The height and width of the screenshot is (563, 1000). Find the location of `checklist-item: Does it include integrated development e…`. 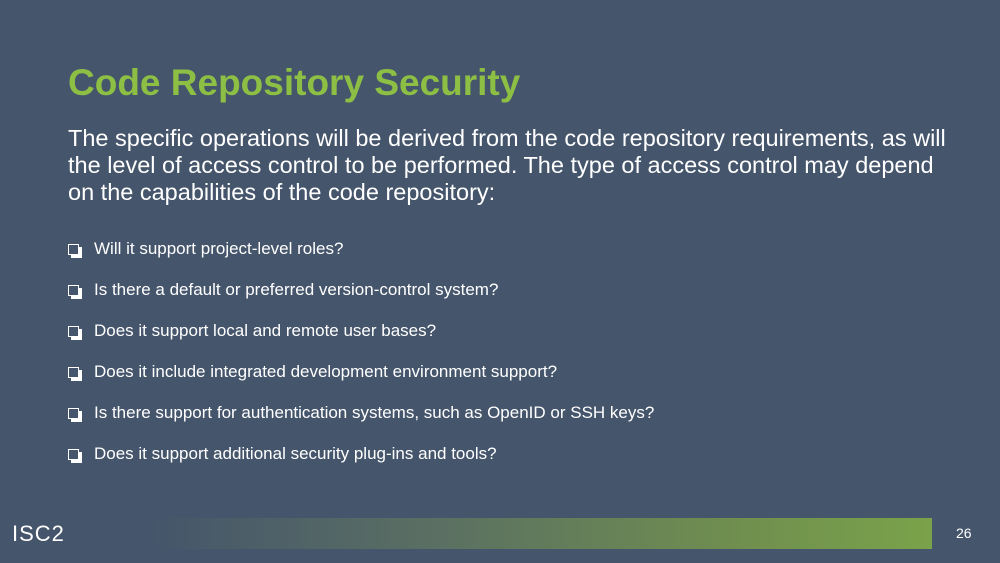

checklist-item: Does it include integrated development e… is located at coordinates (361, 371).